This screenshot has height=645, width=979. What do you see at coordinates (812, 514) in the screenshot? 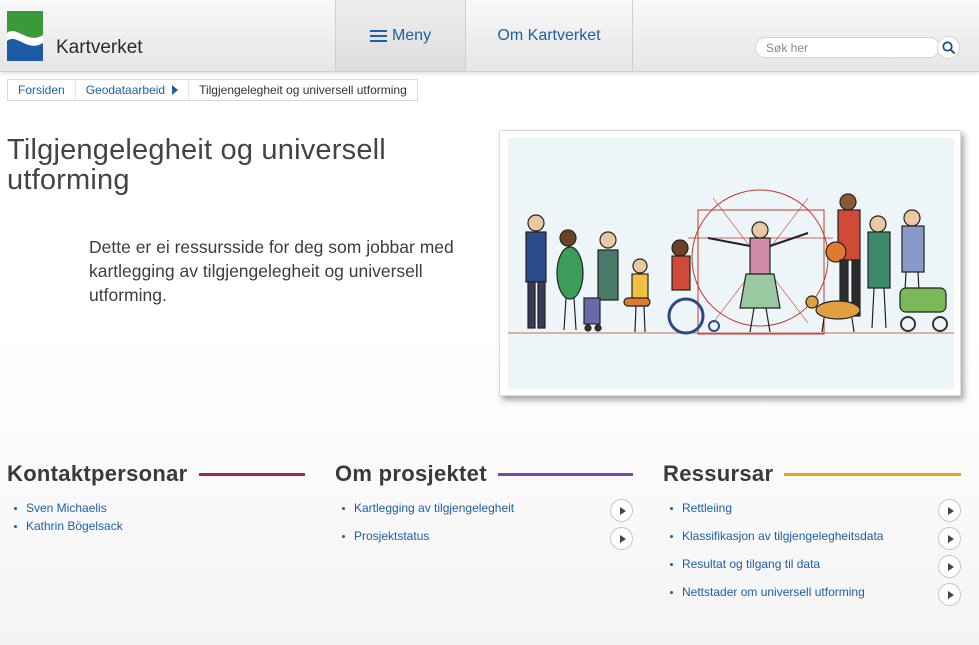
I see `link-rettleiing: Rettleiing` at bounding box center [812, 514].